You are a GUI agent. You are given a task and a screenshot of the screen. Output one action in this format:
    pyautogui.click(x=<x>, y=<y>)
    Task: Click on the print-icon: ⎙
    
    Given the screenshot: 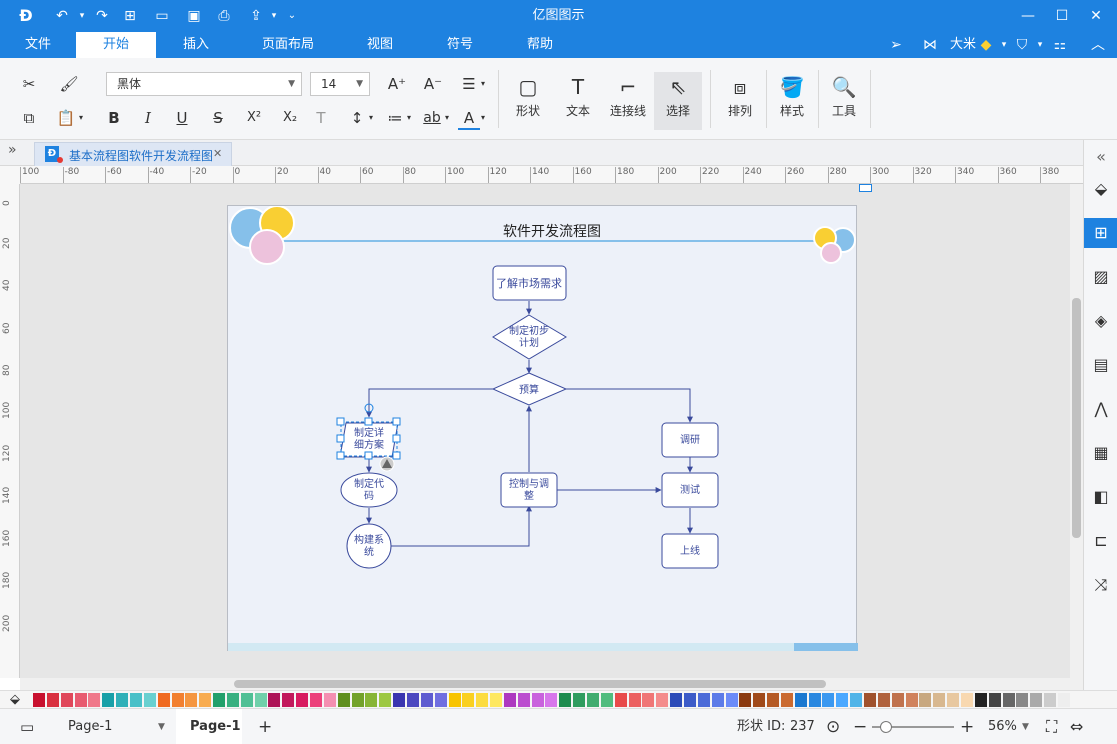 What is the action you would take?
    pyautogui.click(x=224, y=16)
    